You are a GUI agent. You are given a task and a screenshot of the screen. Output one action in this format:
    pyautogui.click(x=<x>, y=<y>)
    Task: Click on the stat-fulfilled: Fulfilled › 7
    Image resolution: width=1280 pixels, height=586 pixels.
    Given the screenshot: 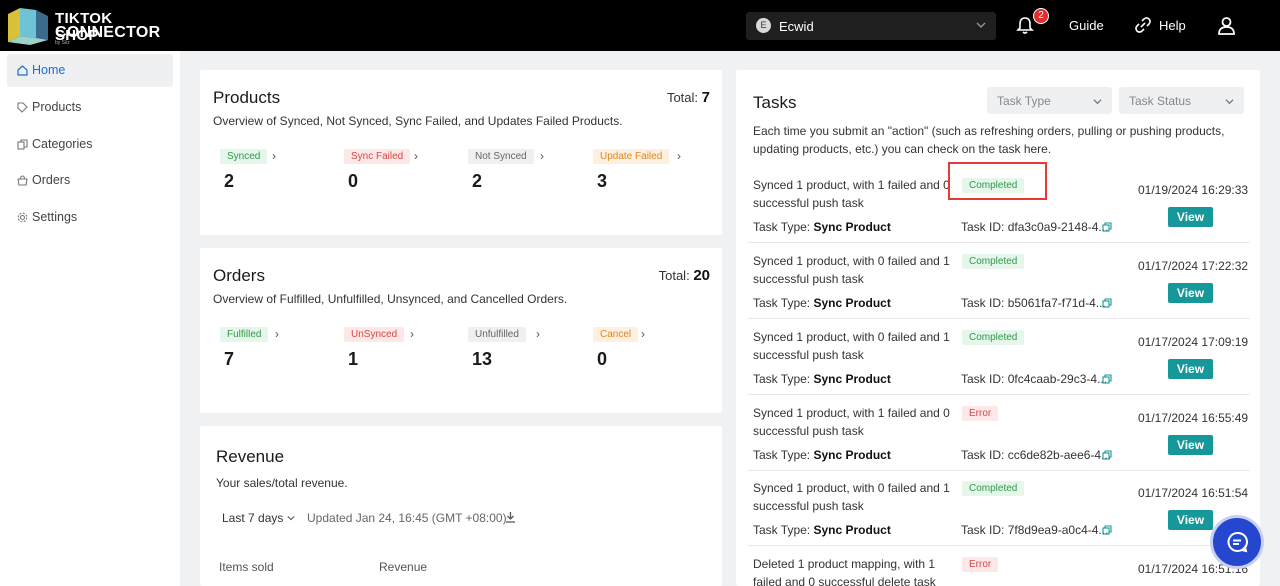 What is the action you would take?
    pyautogui.click(x=275, y=352)
    